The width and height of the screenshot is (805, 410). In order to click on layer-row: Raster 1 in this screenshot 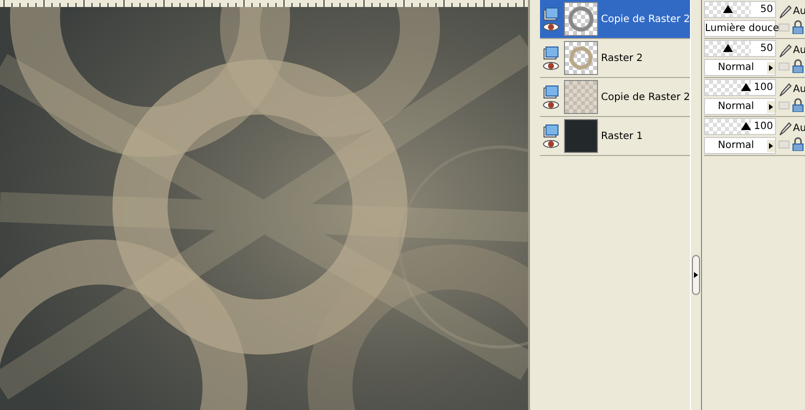, I will do `click(615, 136)`.